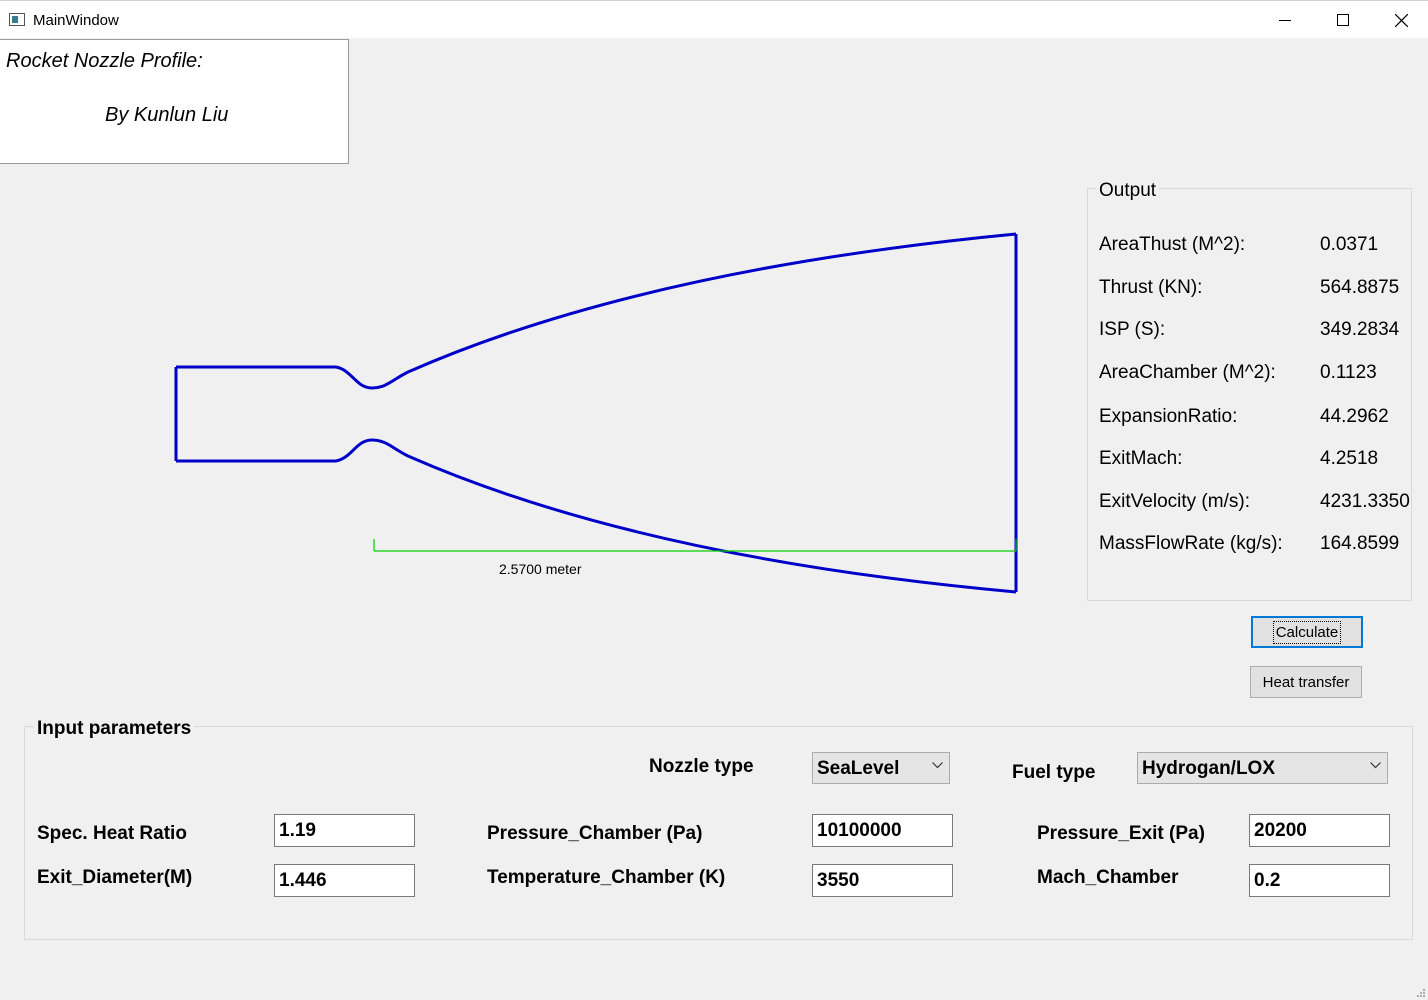 The height and width of the screenshot is (1000, 1428). I want to click on output-label-exit-mach: ExitMach:, so click(1141, 458).